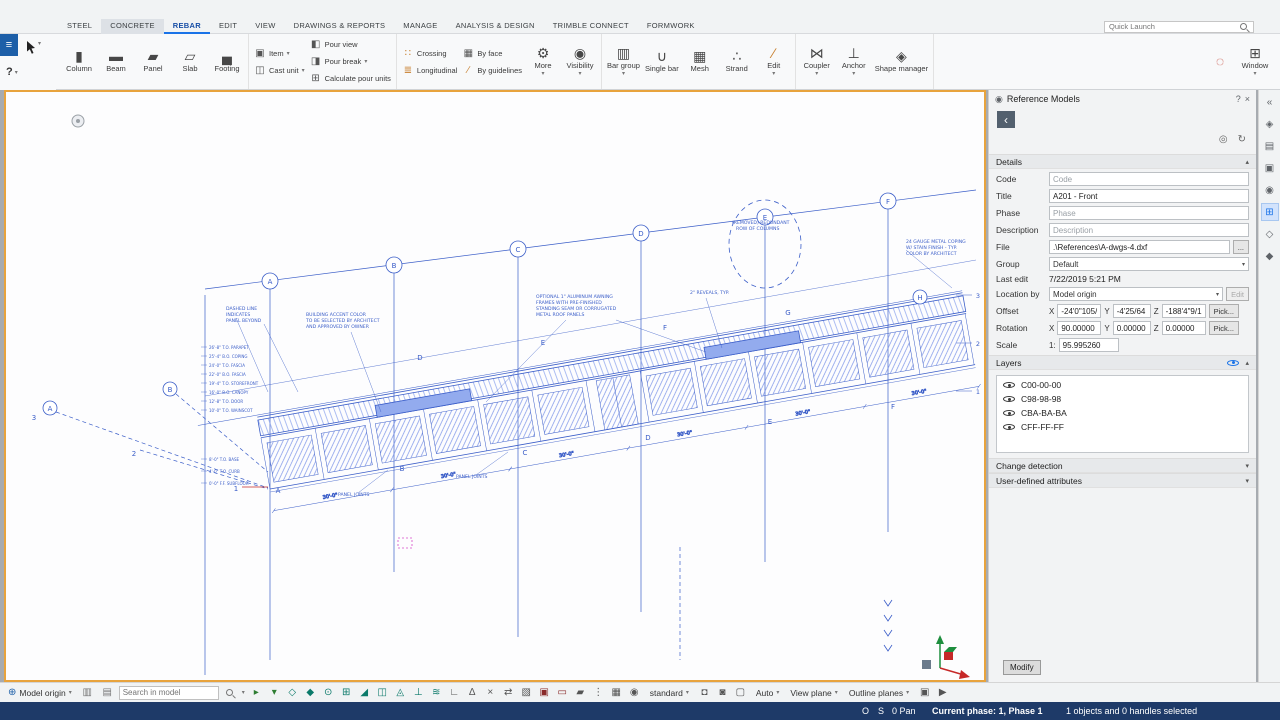  Describe the element at coordinates (1270, 146) in the screenshot. I see `properties-pane-icon: ▤` at that location.